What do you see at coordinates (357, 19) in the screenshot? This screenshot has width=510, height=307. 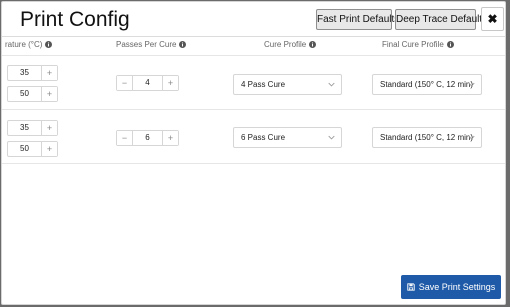 I see `fast-print-defaults-button: Fast Print Defaults` at bounding box center [357, 19].